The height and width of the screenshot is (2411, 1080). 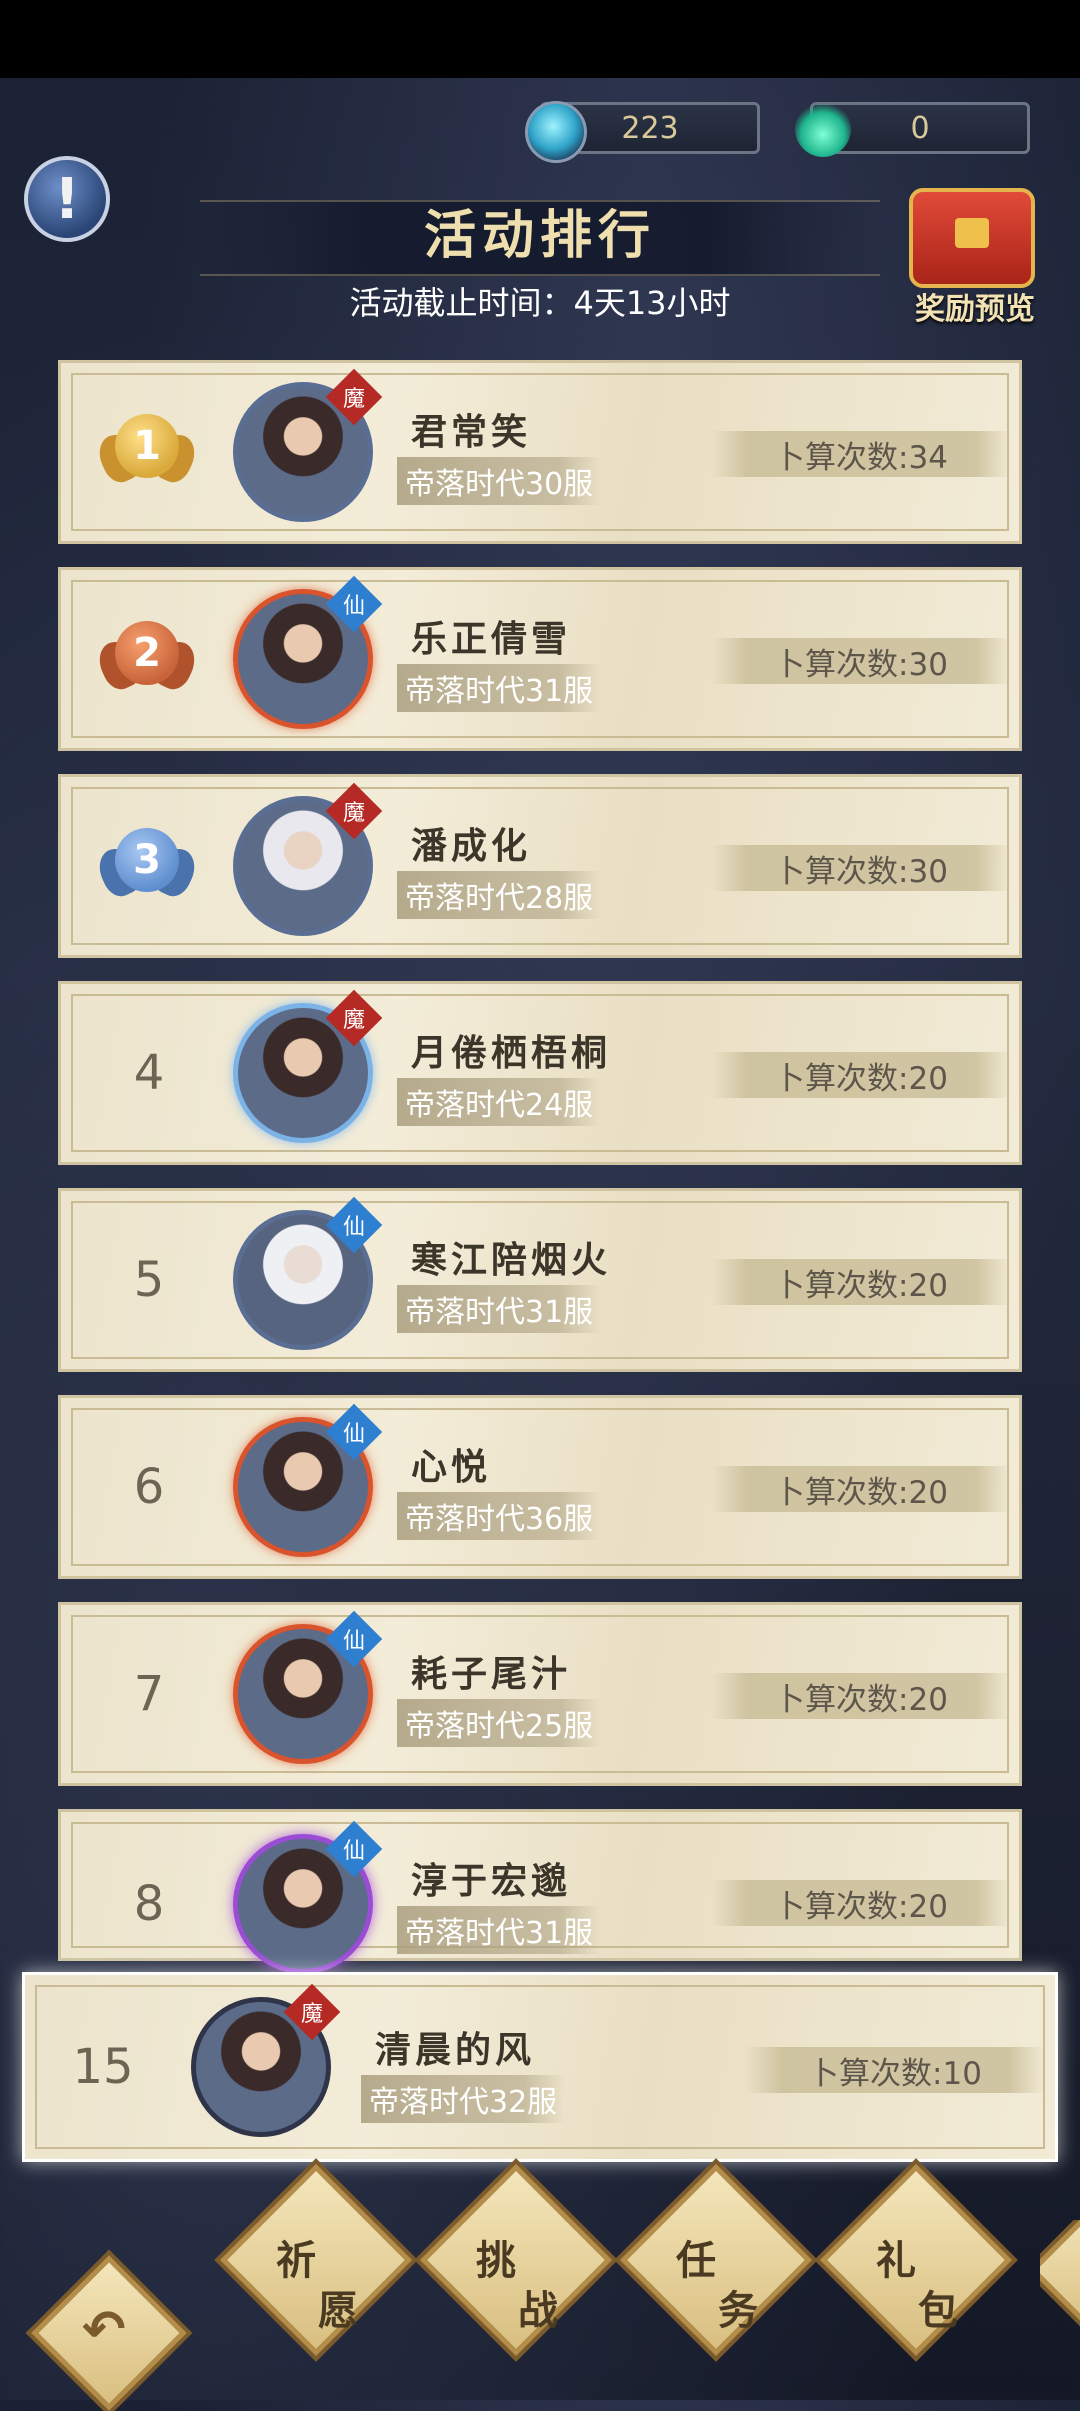 What do you see at coordinates (499, 1516) in the screenshot?
I see `player-server: 帝落时代36服` at bounding box center [499, 1516].